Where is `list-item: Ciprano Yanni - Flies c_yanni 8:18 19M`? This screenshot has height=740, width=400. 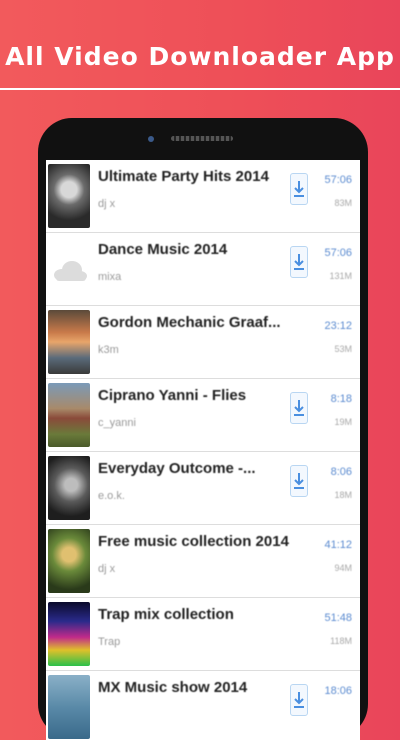
list-item: Ciprano Yanni - Flies c_yanni 8:18 19M is located at coordinates (203, 415).